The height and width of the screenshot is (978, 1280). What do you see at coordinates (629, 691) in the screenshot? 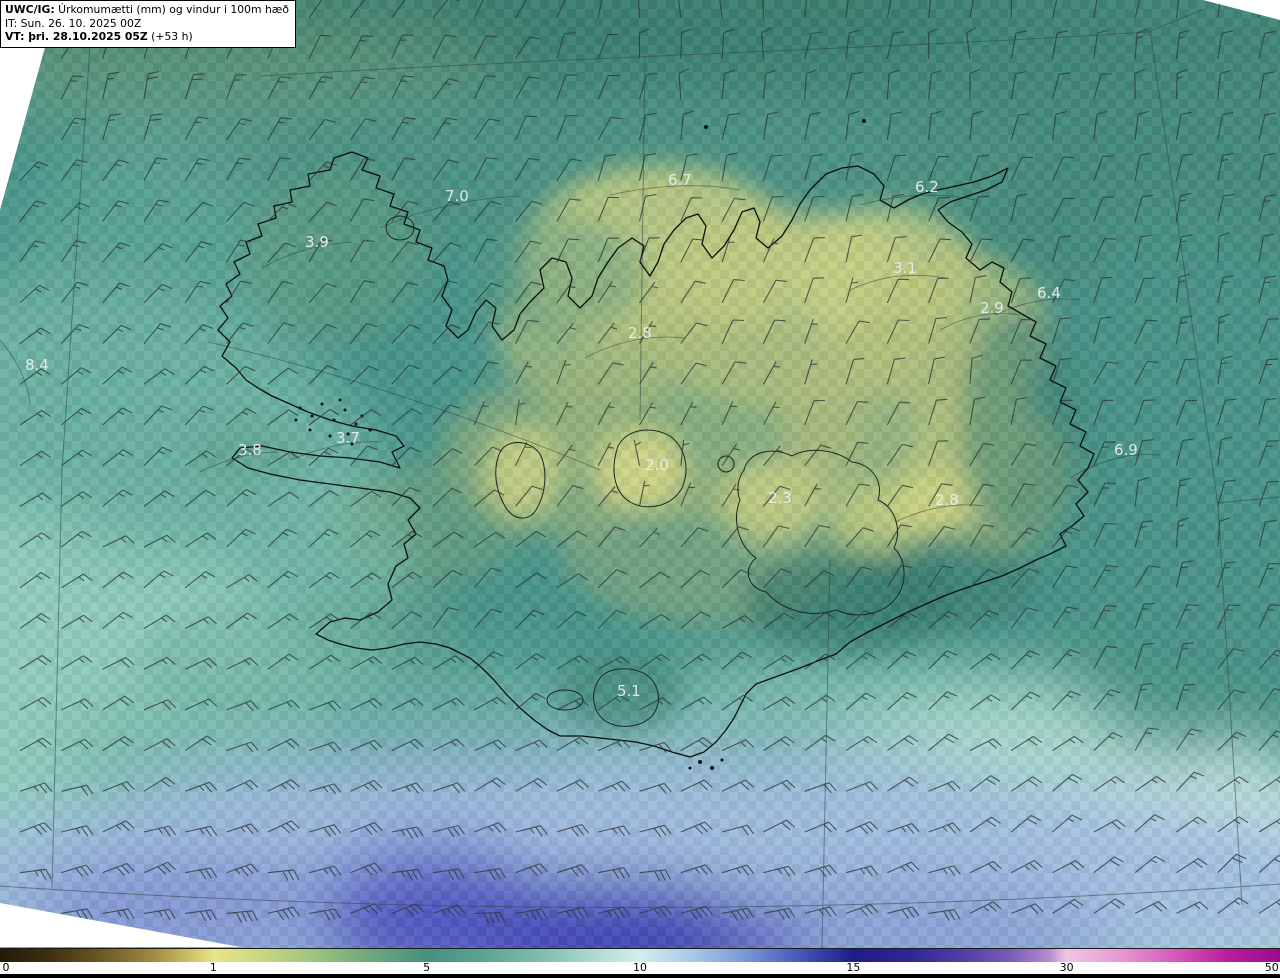
I see `contour-label: 5.1` at bounding box center [629, 691].